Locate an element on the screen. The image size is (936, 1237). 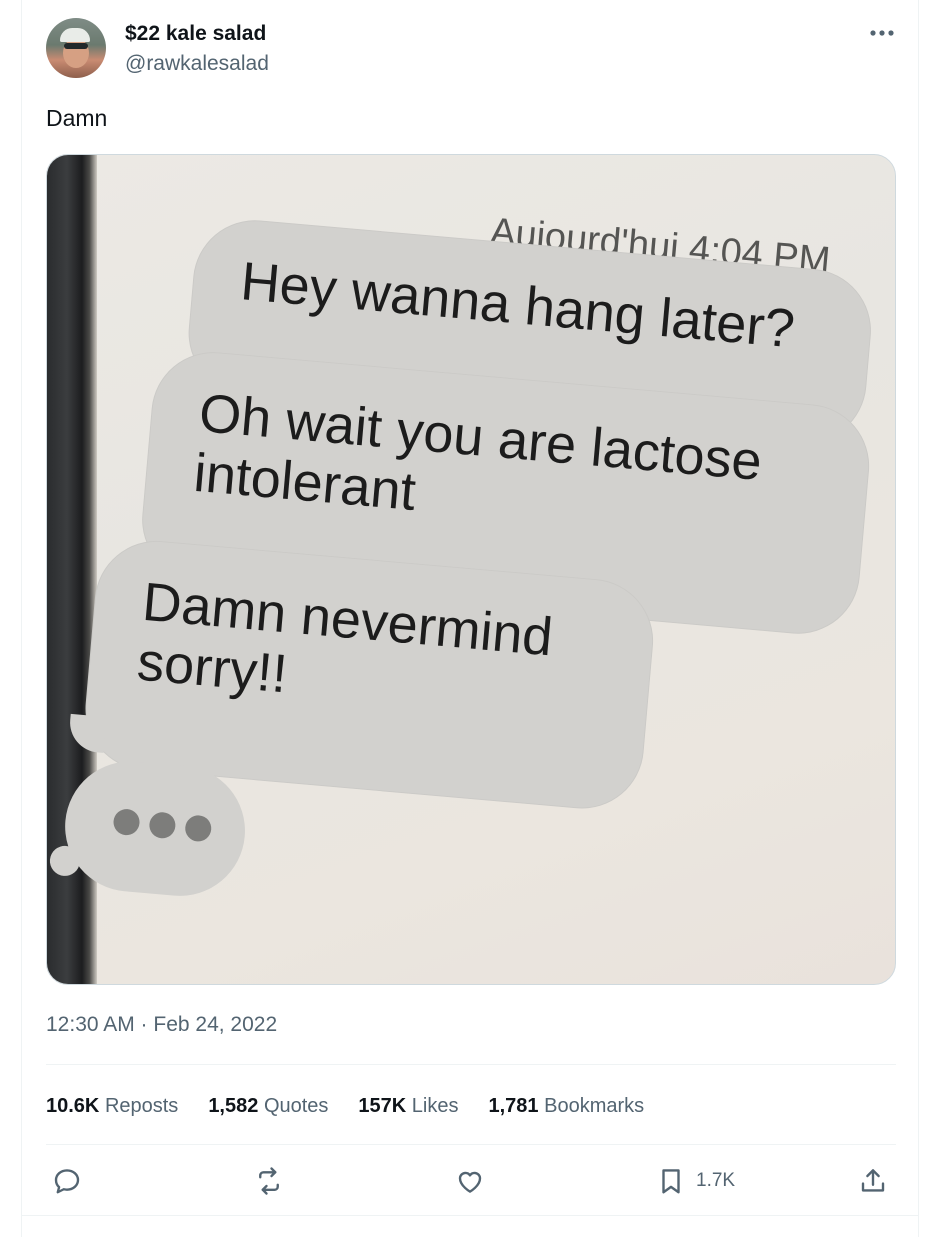
bookmark-count: 1.7K is located at coordinates (716, 1180).